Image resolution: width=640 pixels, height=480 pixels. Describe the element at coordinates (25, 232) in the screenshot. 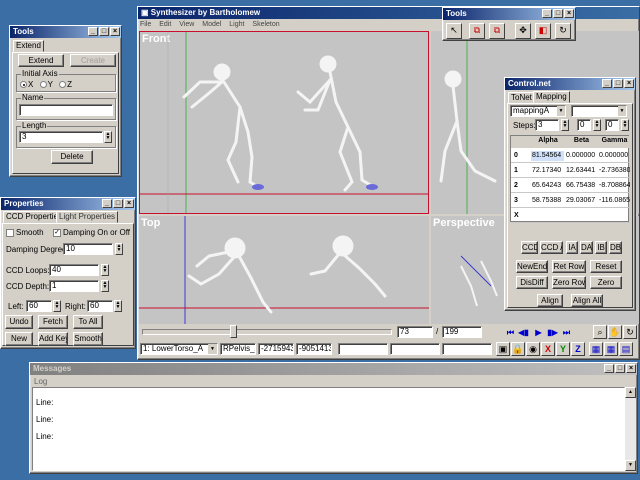

I see `smooth-checkbox-row: Smooth` at that location.